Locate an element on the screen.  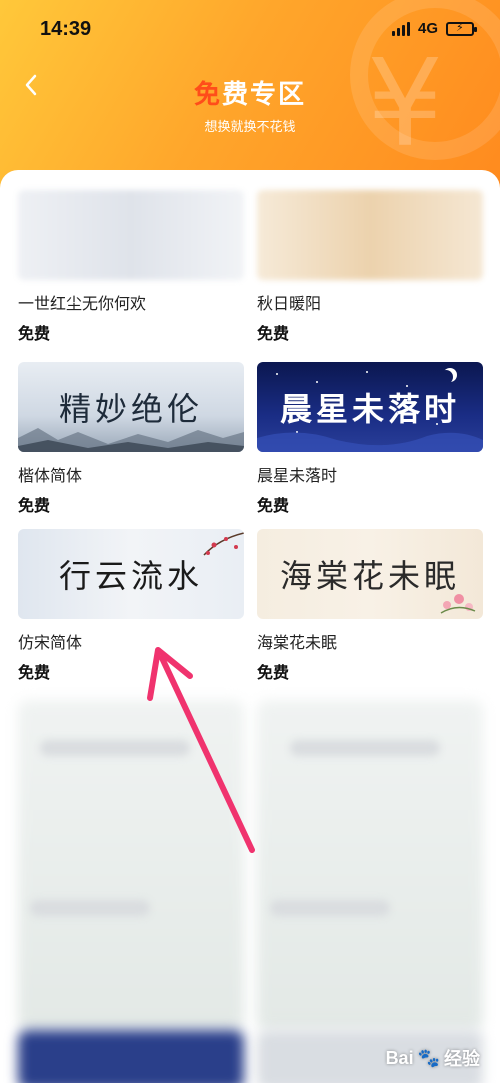
page-subtitle: 想换就换不花钱 is located at coordinates (250, 127).